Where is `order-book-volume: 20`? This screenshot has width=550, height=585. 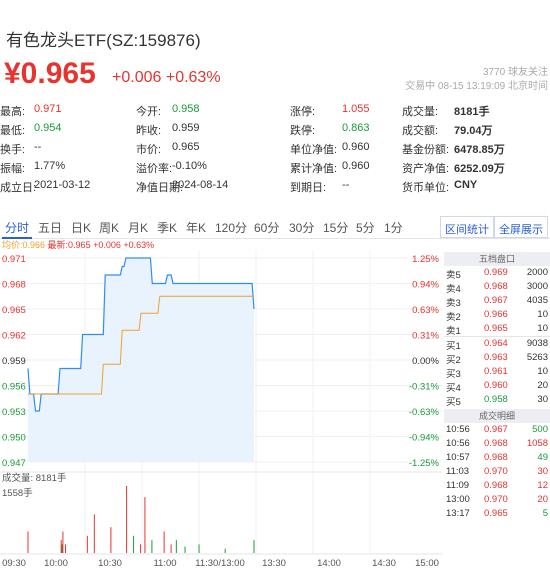 order-book-volume: 20 is located at coordinates (542, 385).